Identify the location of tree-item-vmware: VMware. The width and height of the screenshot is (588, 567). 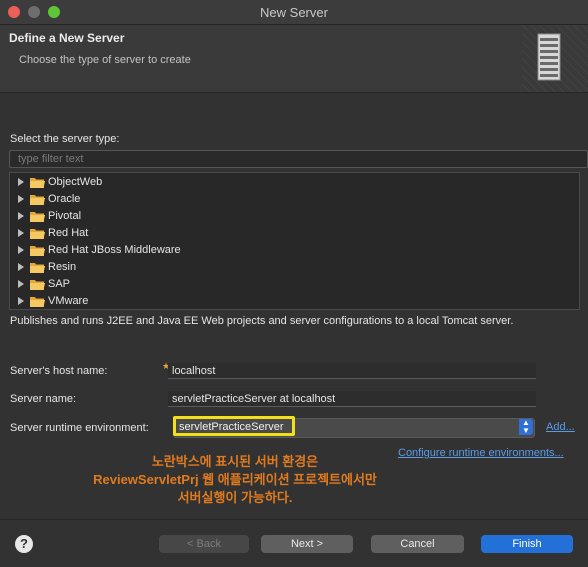
(49, 301).